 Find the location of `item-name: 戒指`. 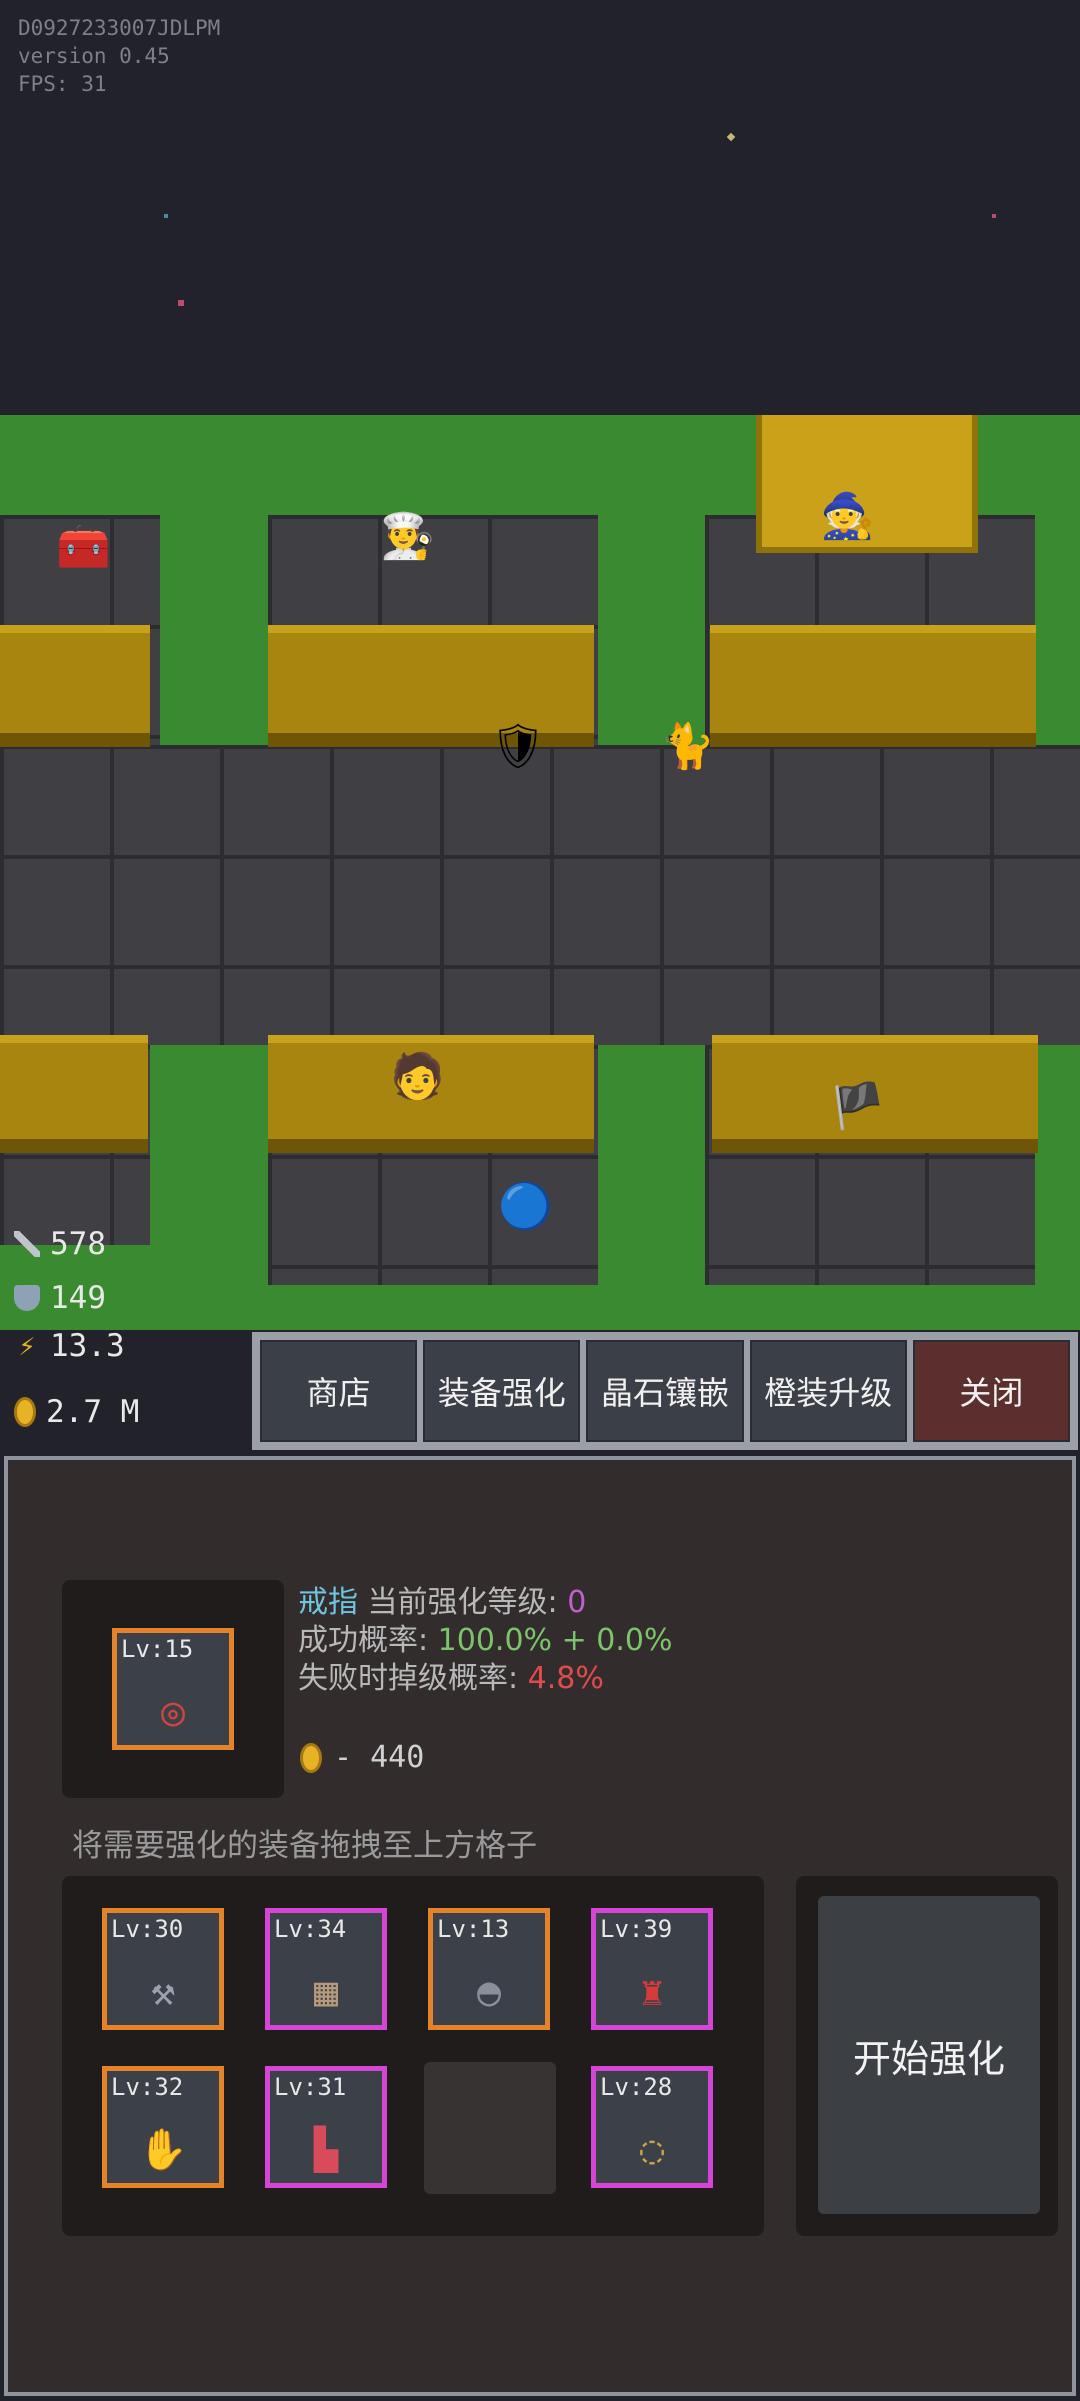

item-name: 戒指 is located at coordinates (328, 1602).